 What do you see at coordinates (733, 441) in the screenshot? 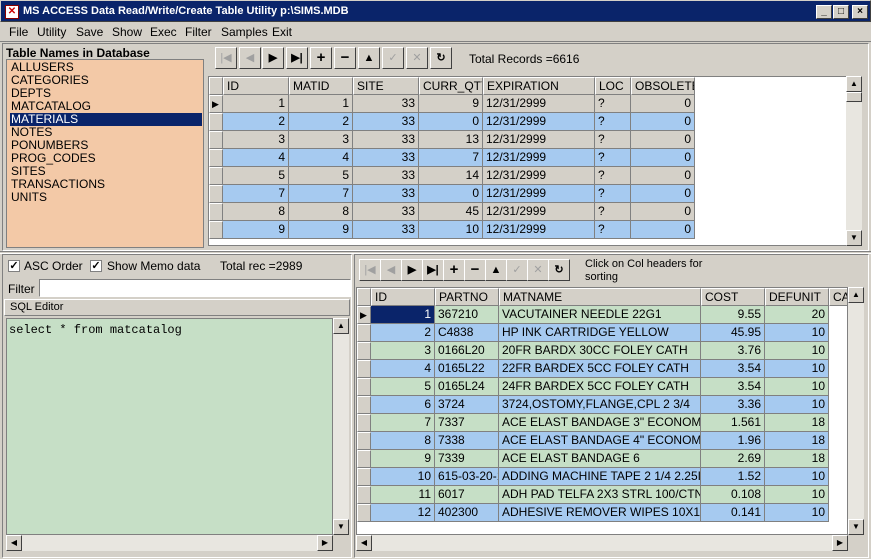
I see `table-cell: 1.96` at bounding box center [733, 441].